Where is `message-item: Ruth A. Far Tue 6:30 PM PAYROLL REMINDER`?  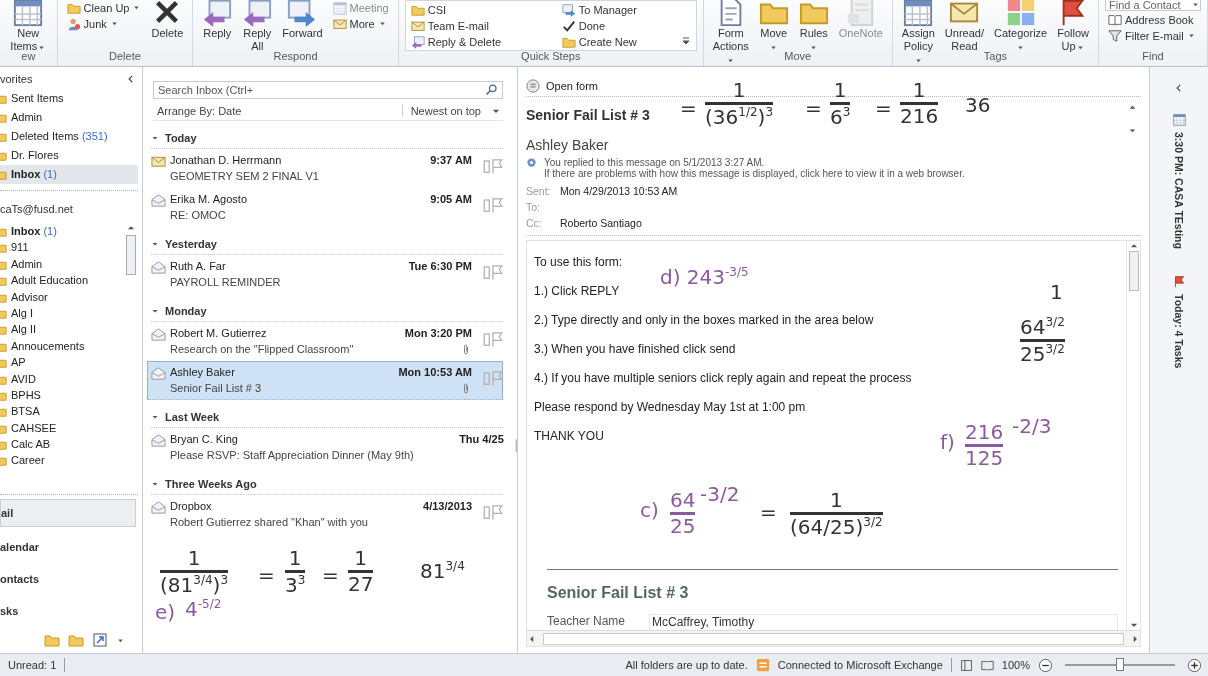 message-item: Ruth A. Far Tue 6:30 PM PAYROLL REMINDER is located at coordinates (325, 274).